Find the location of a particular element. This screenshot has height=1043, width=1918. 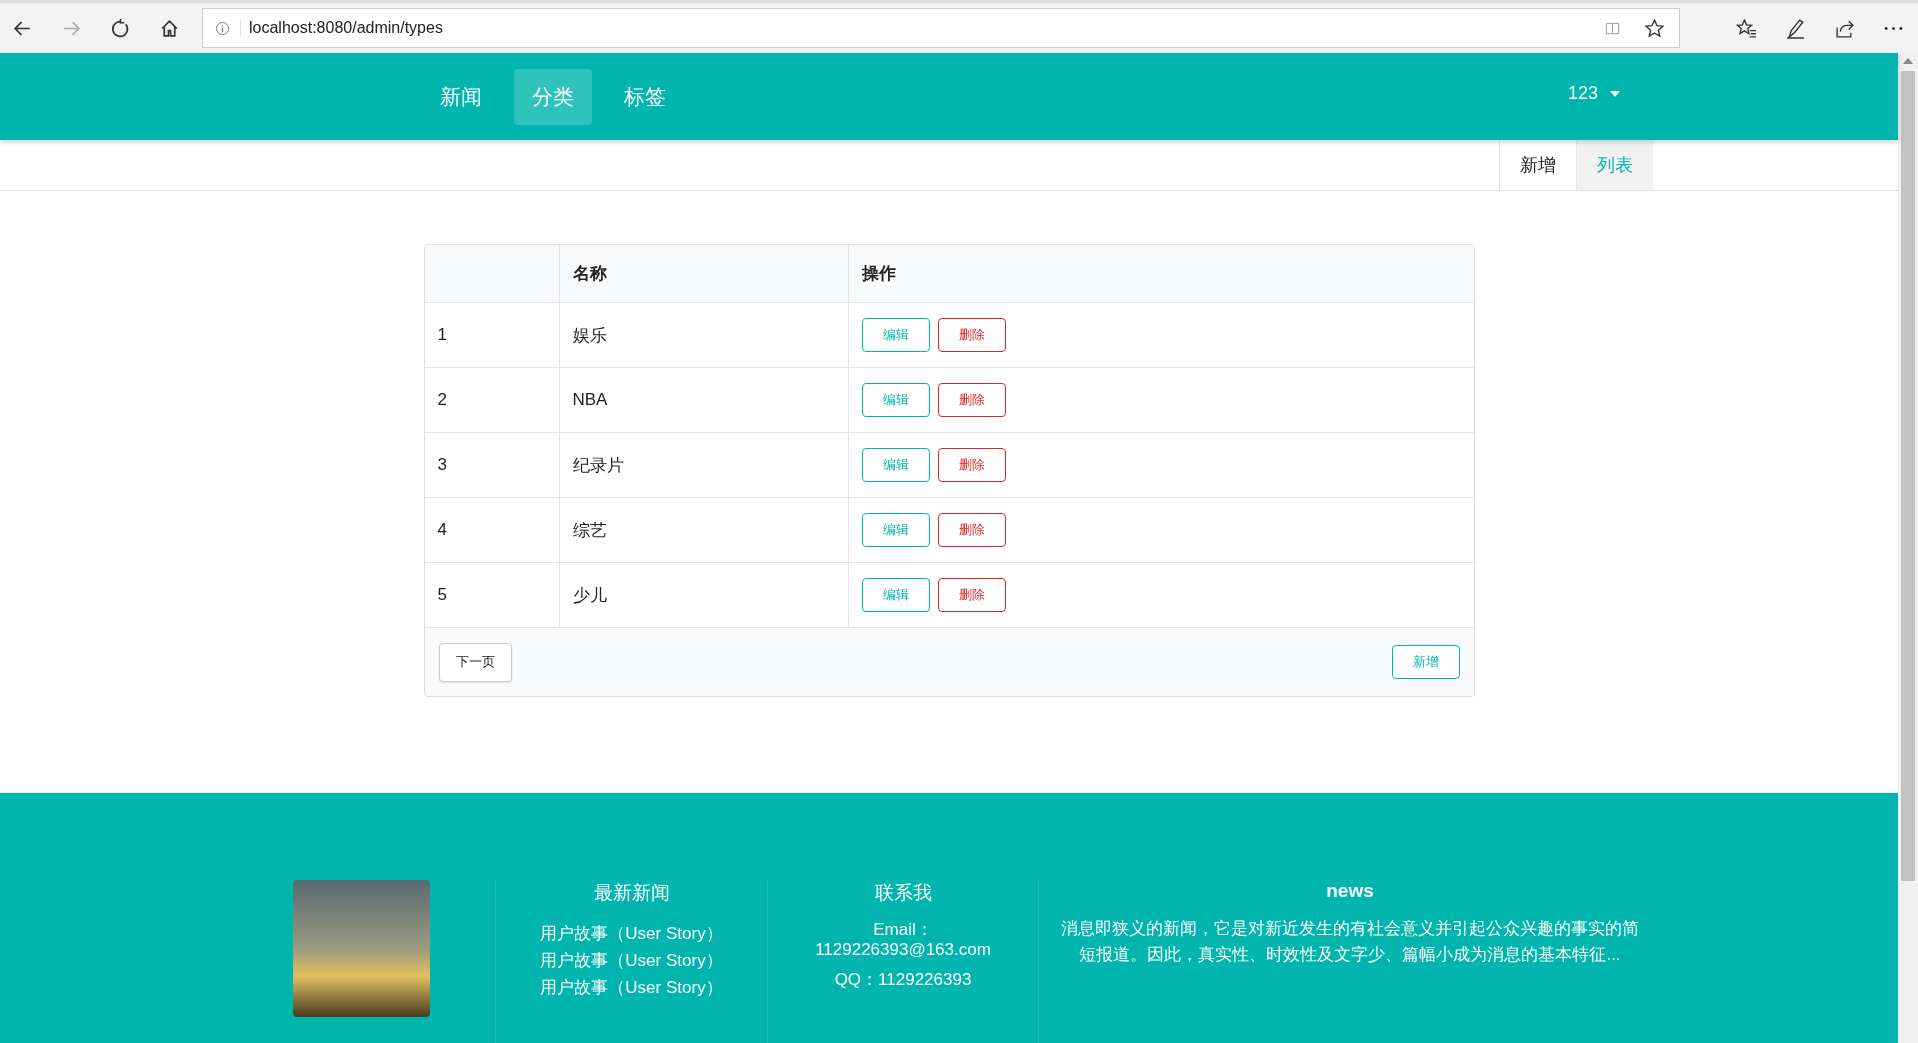

pen-icon is located at coordinates (1795, 28).